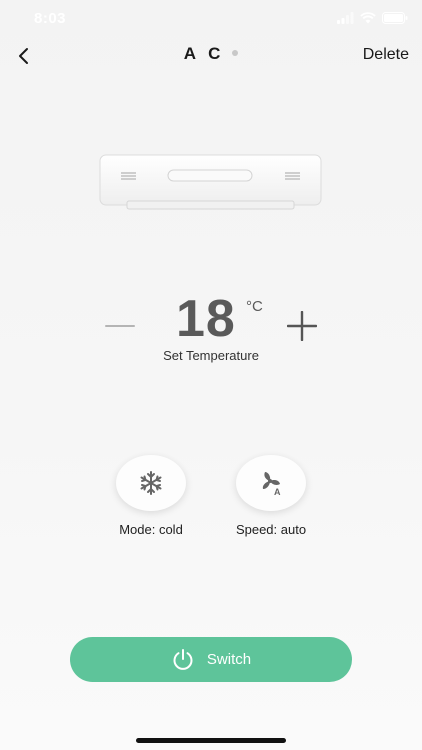 The width and height of the screenshot is (422, 750). I want to click on status-time: 8:03, so click(50, 18).